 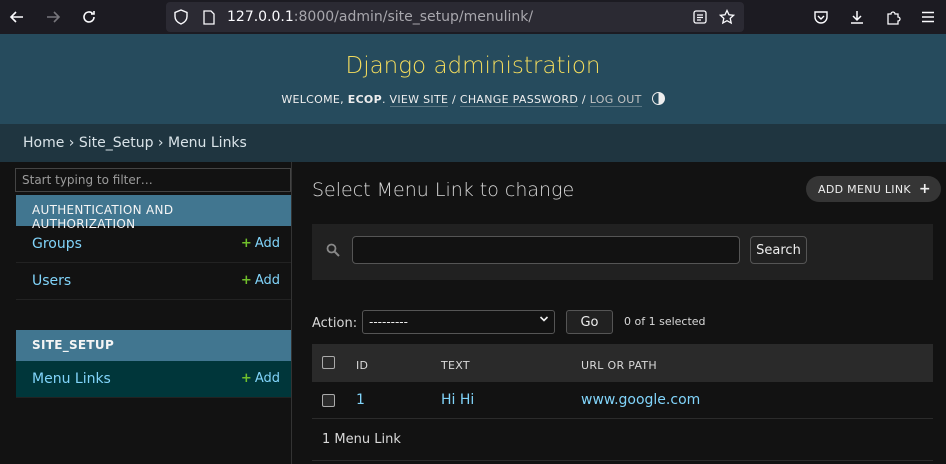 What do you see at coordinates (328, 362) in the screenshot?
I see `select-all-checkbox` at bounding box center [328, 362].